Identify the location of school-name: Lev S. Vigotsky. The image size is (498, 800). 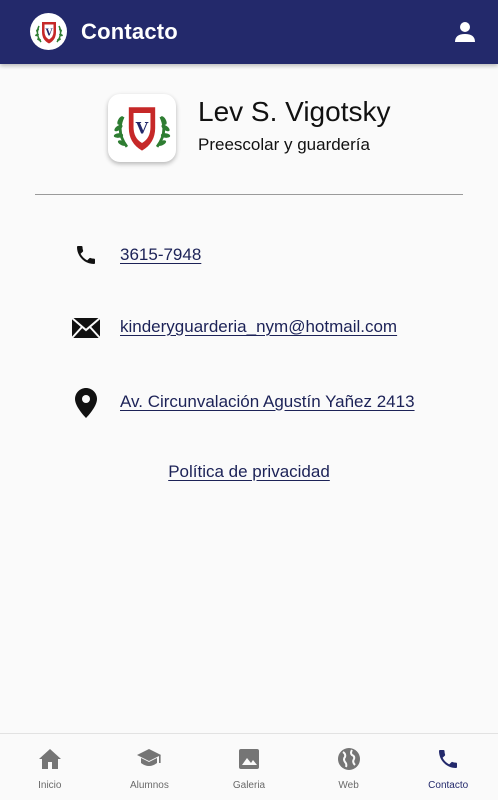
(294, 111).